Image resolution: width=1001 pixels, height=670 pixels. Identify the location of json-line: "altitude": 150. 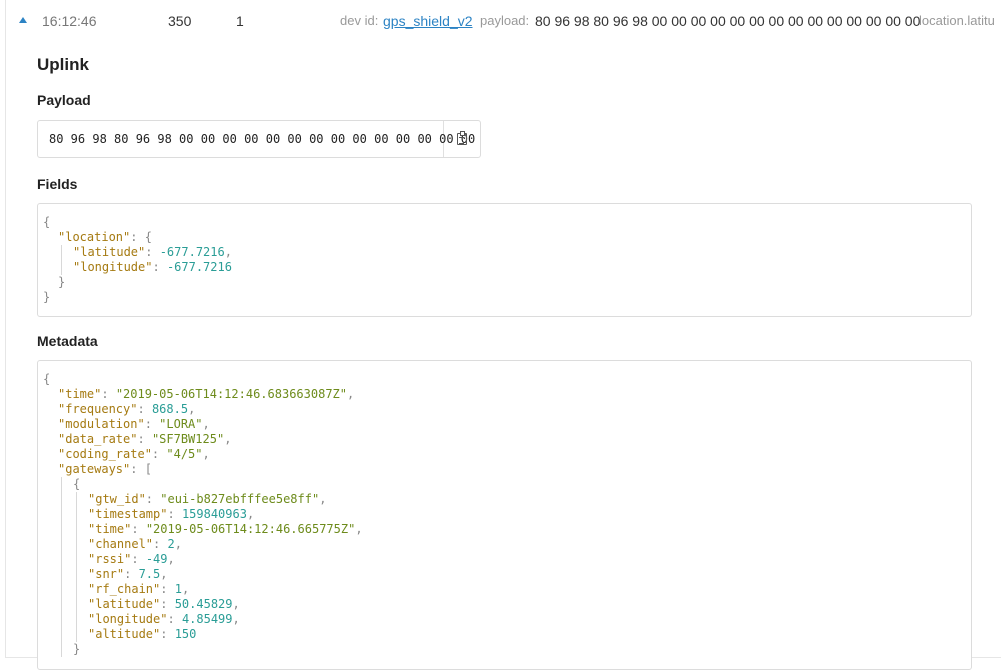
(504, 634).